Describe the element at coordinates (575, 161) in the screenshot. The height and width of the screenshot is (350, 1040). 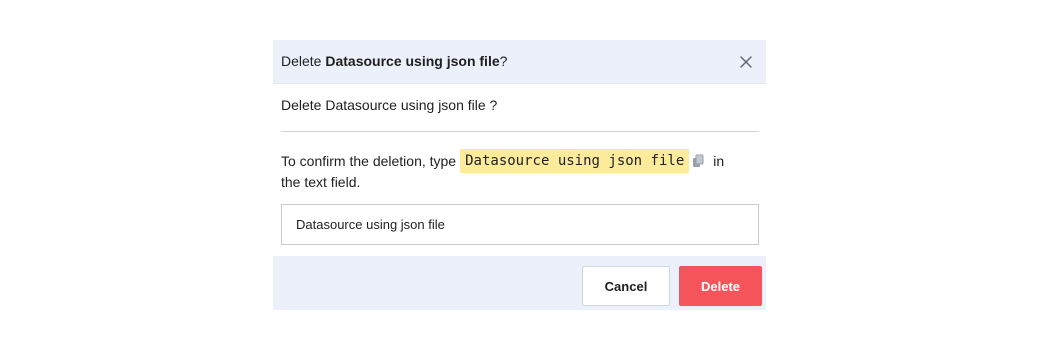
I see `confirm-code-chip: Datasource using json file` at that location.